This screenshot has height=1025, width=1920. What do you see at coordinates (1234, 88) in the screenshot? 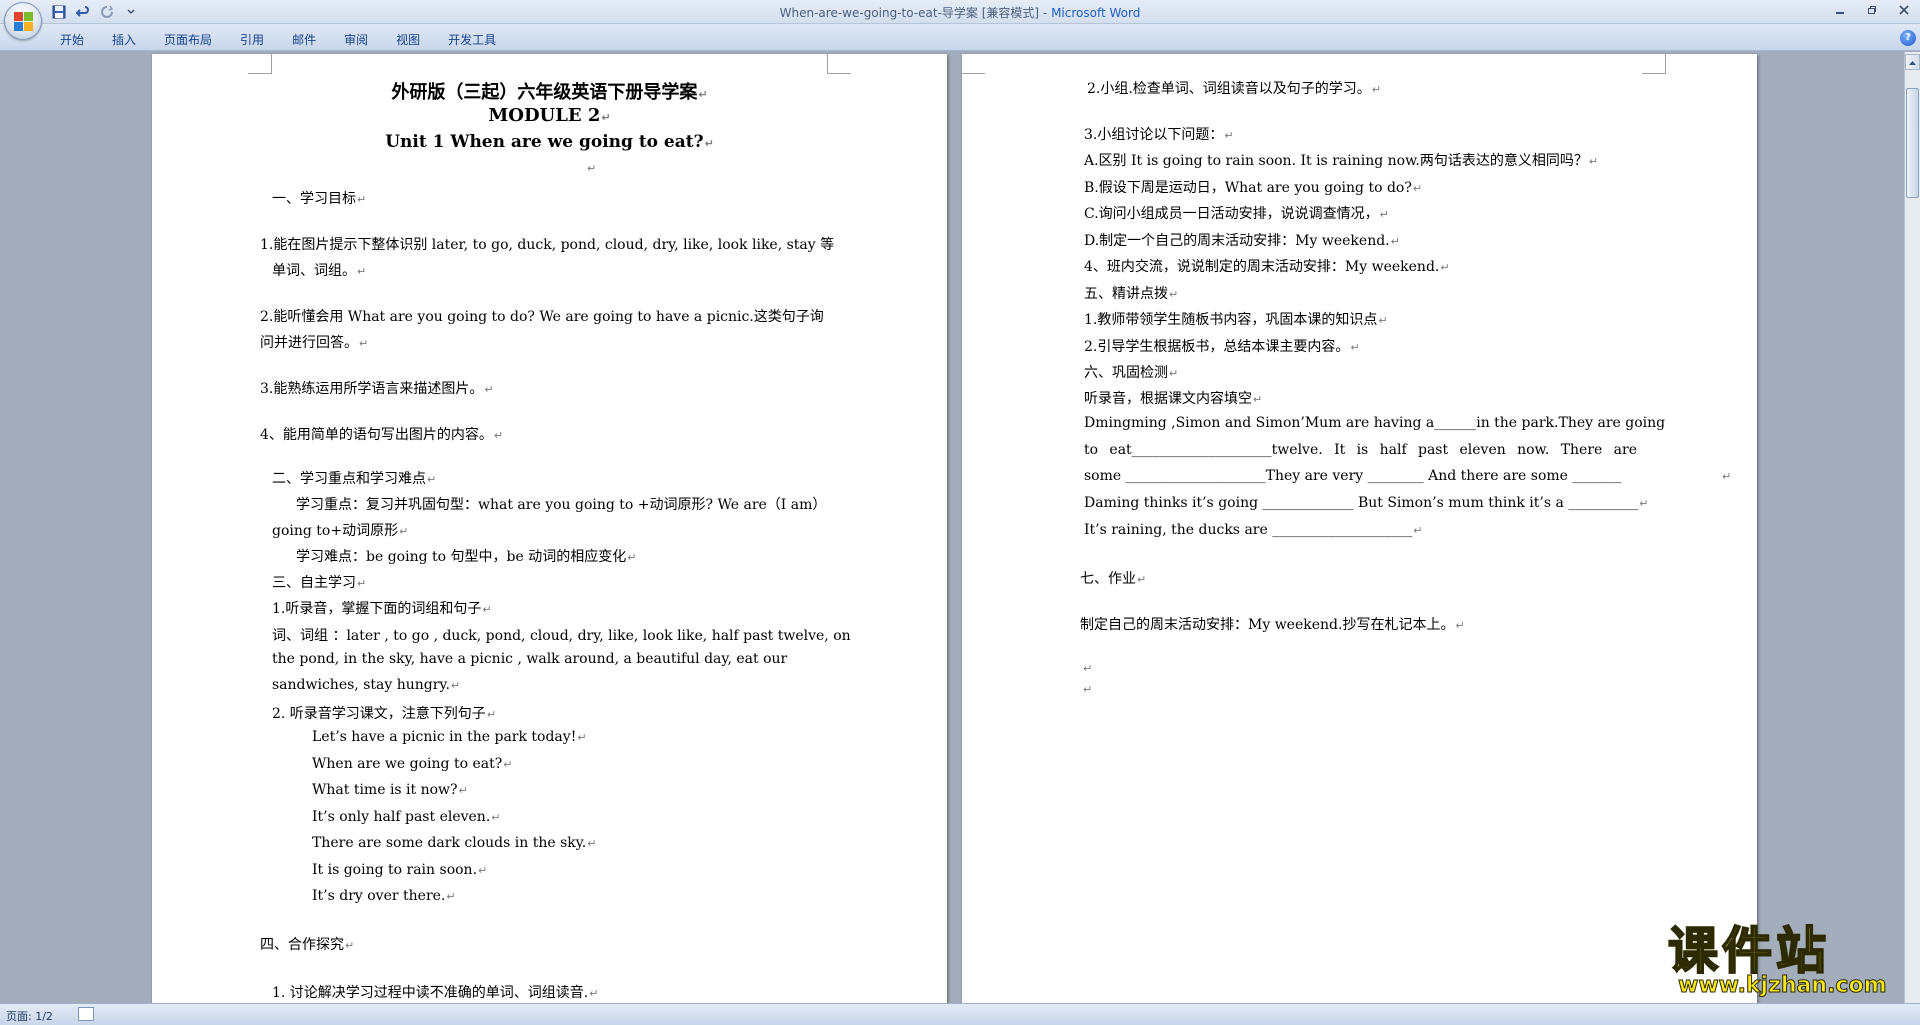
I see `cooperation-line: 2.小组.检查单词、词组读音以及句子的学习。↵` at bounding box center [1234, 88].